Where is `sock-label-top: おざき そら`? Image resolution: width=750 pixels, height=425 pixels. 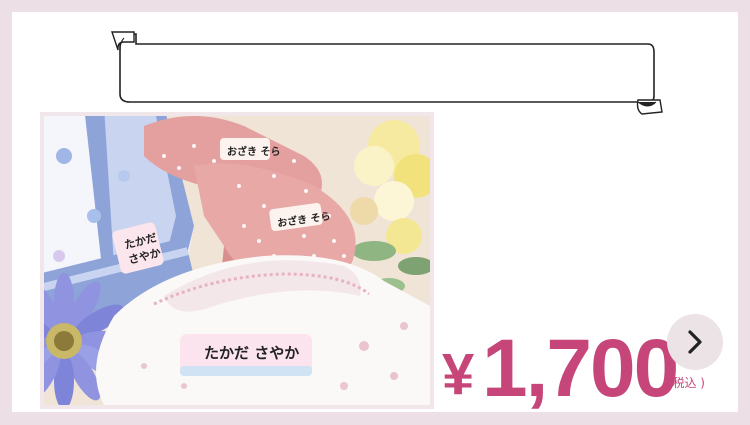 sock-label-top: おざき そら is located at coordinates (254, 152).